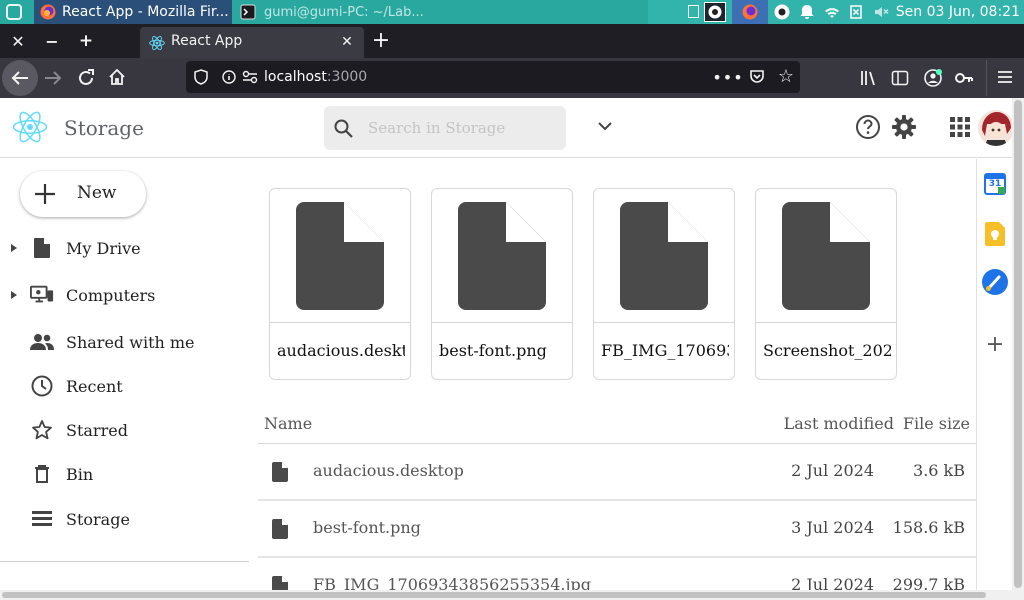 The height and width of the screenshot is (600, 1024). I want to click on app-menu-icon, so click(14, 12).